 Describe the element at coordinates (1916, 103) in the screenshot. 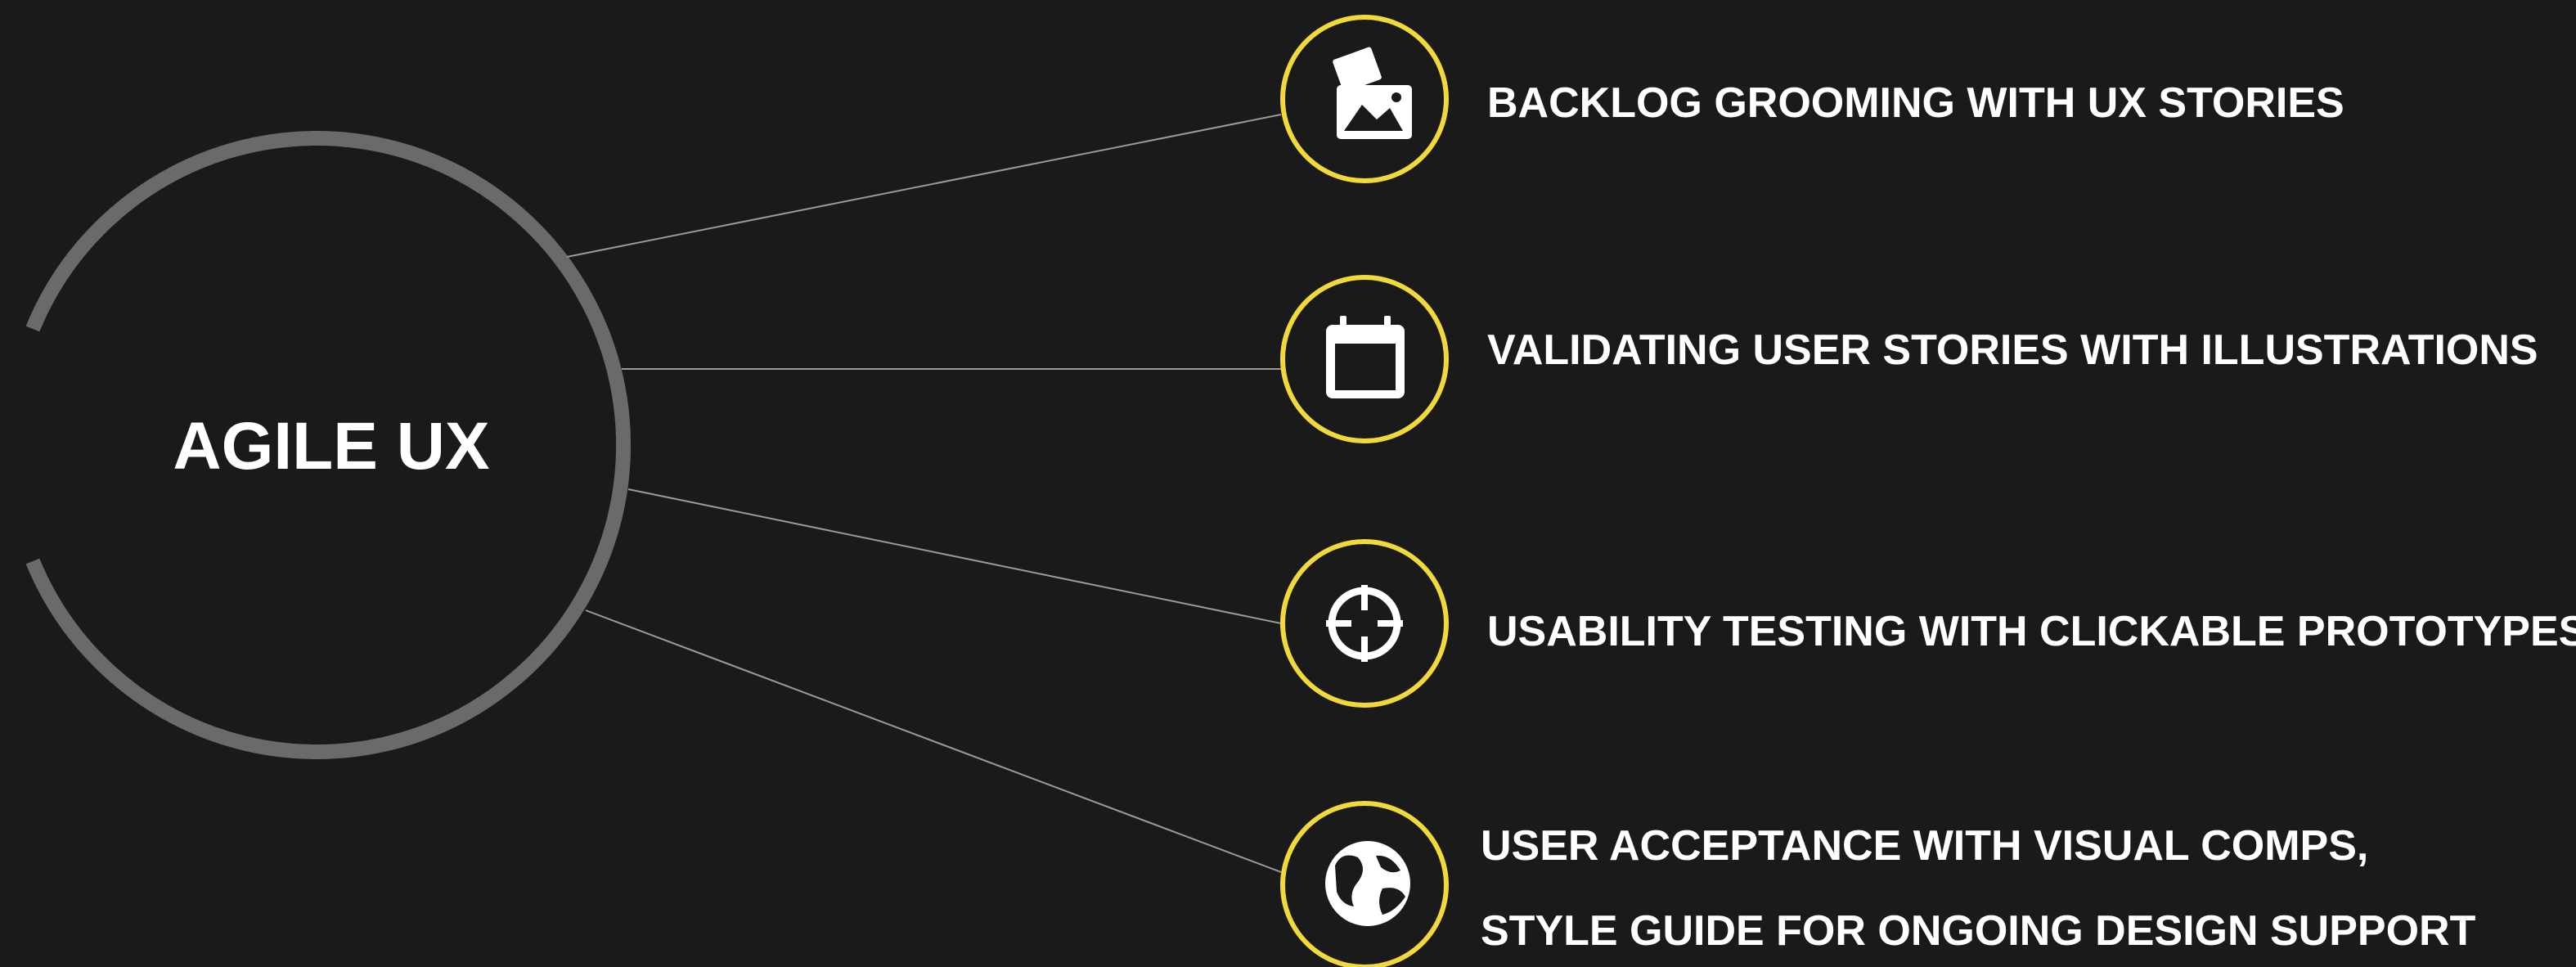

I see `item-label-backlog-grooming: BACKLOG GROOMING WITH UX STORIES` at that location.